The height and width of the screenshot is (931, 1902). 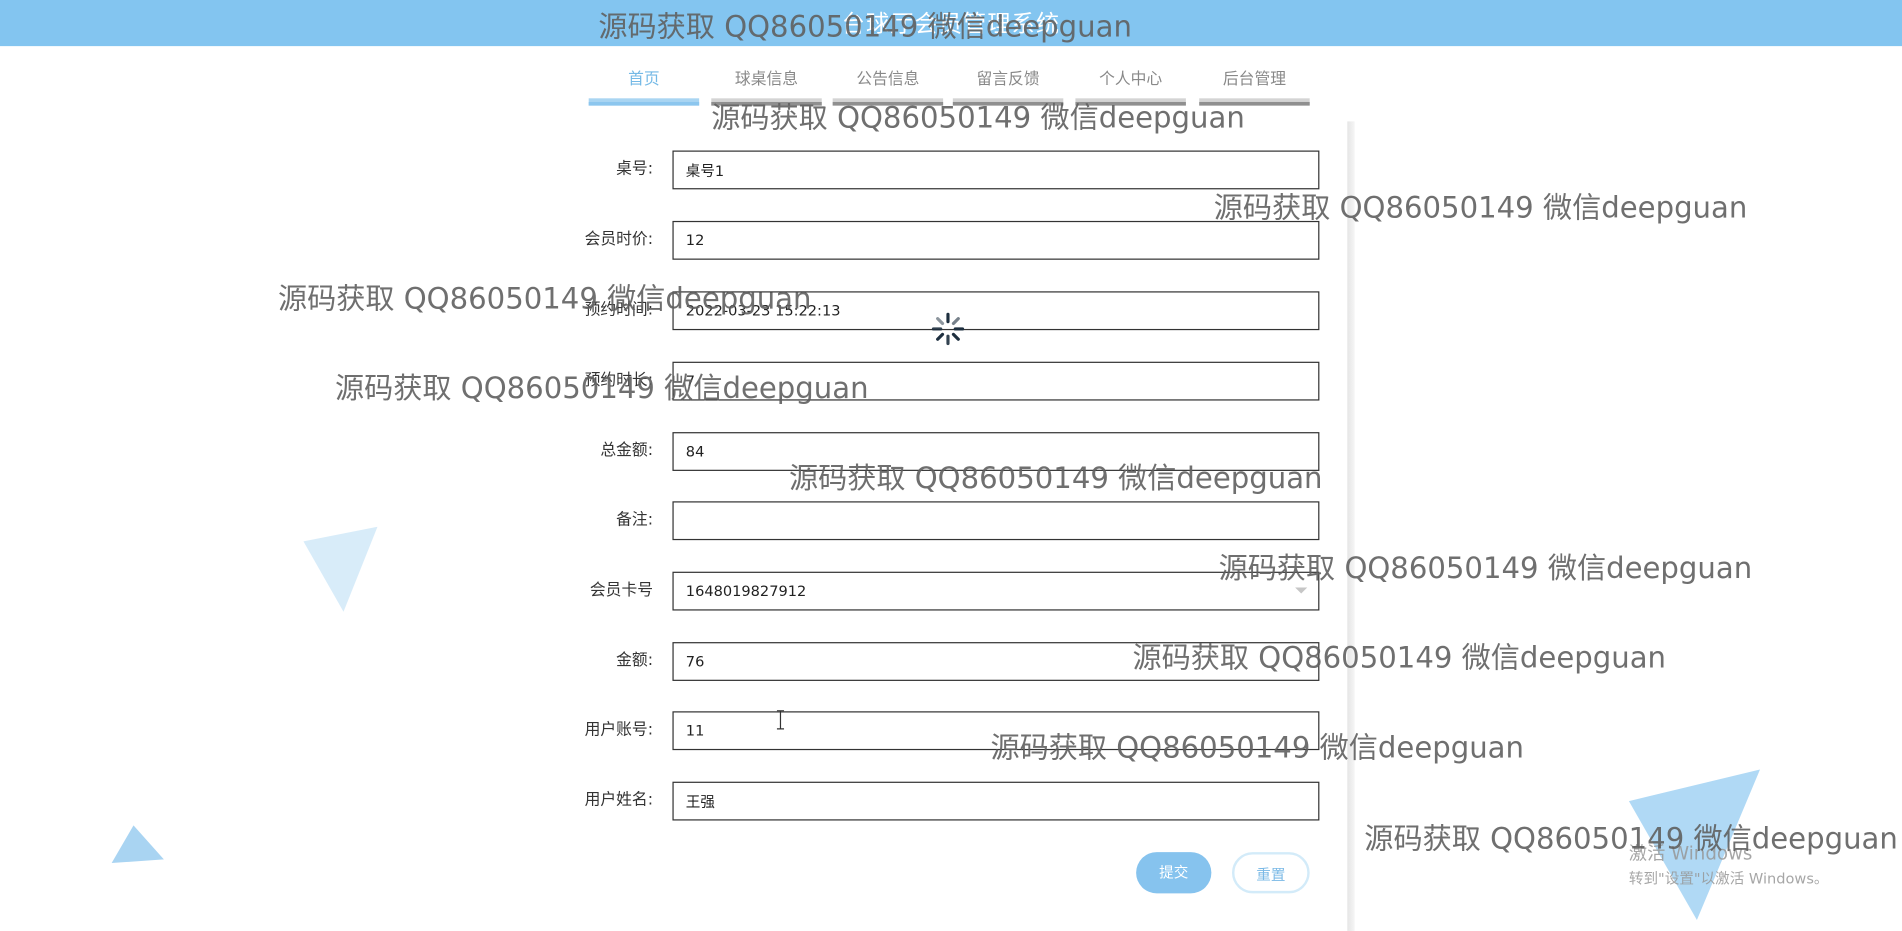 I want to click on loading-spinner-icon, so click(x=948, y=329).